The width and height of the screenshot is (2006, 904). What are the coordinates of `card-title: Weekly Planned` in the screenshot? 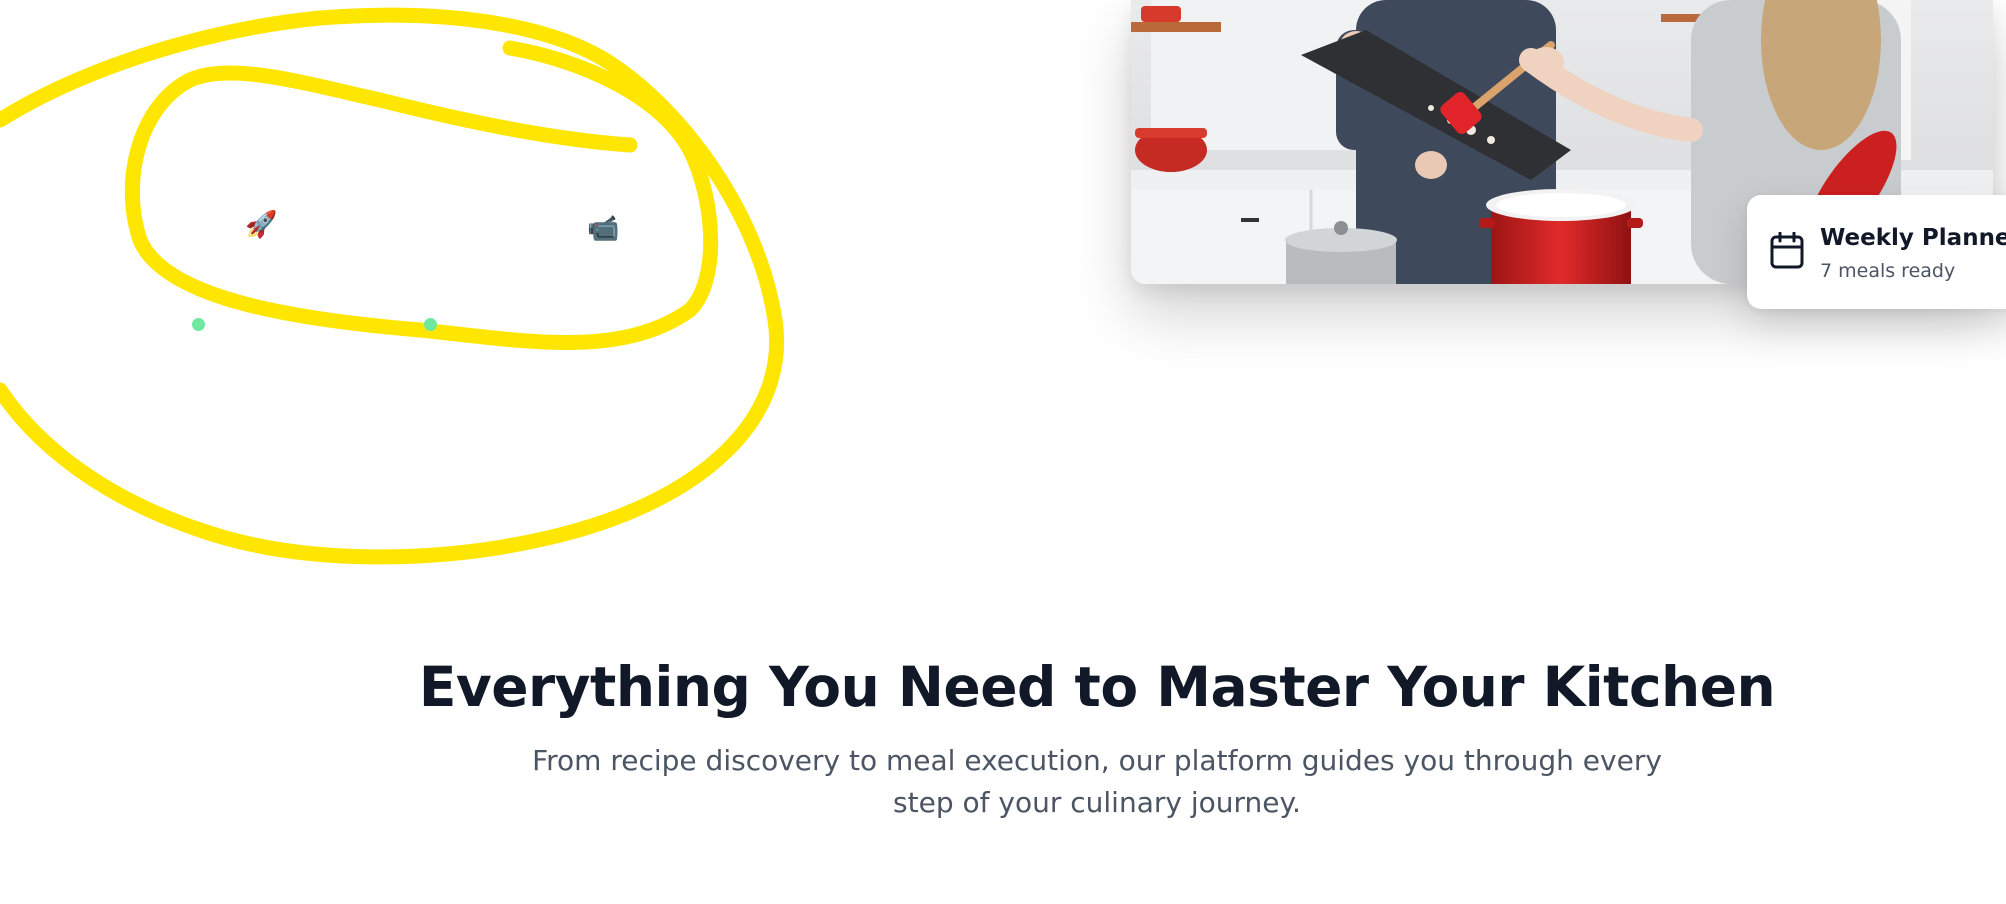 It's located at (1913, 238).